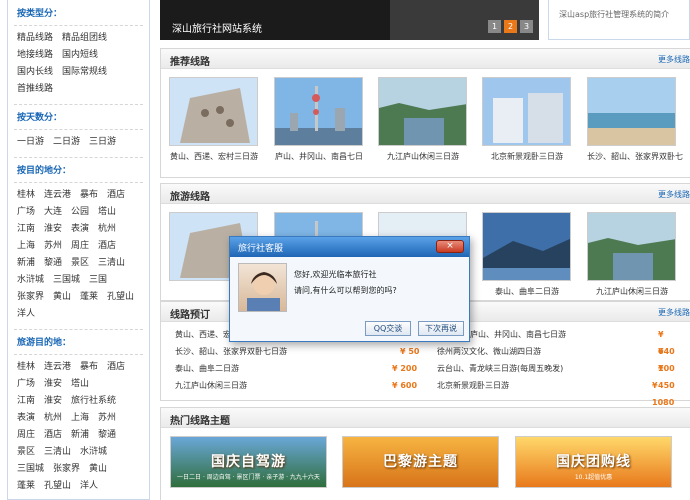  I want to click on sidebar-link: 国内长线, so click(35, 72).